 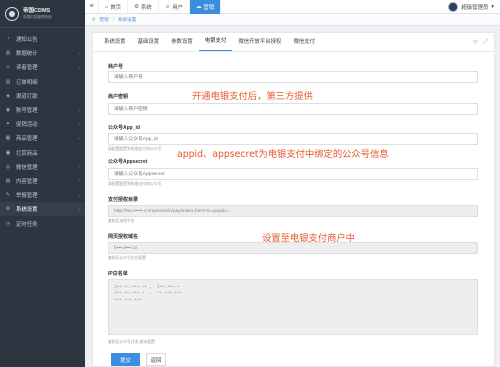 What do you see at coordinates (27, 40) in the screenshot?
I see `sidebar-item-label: 通知公告` at bounding box center [27, 40].